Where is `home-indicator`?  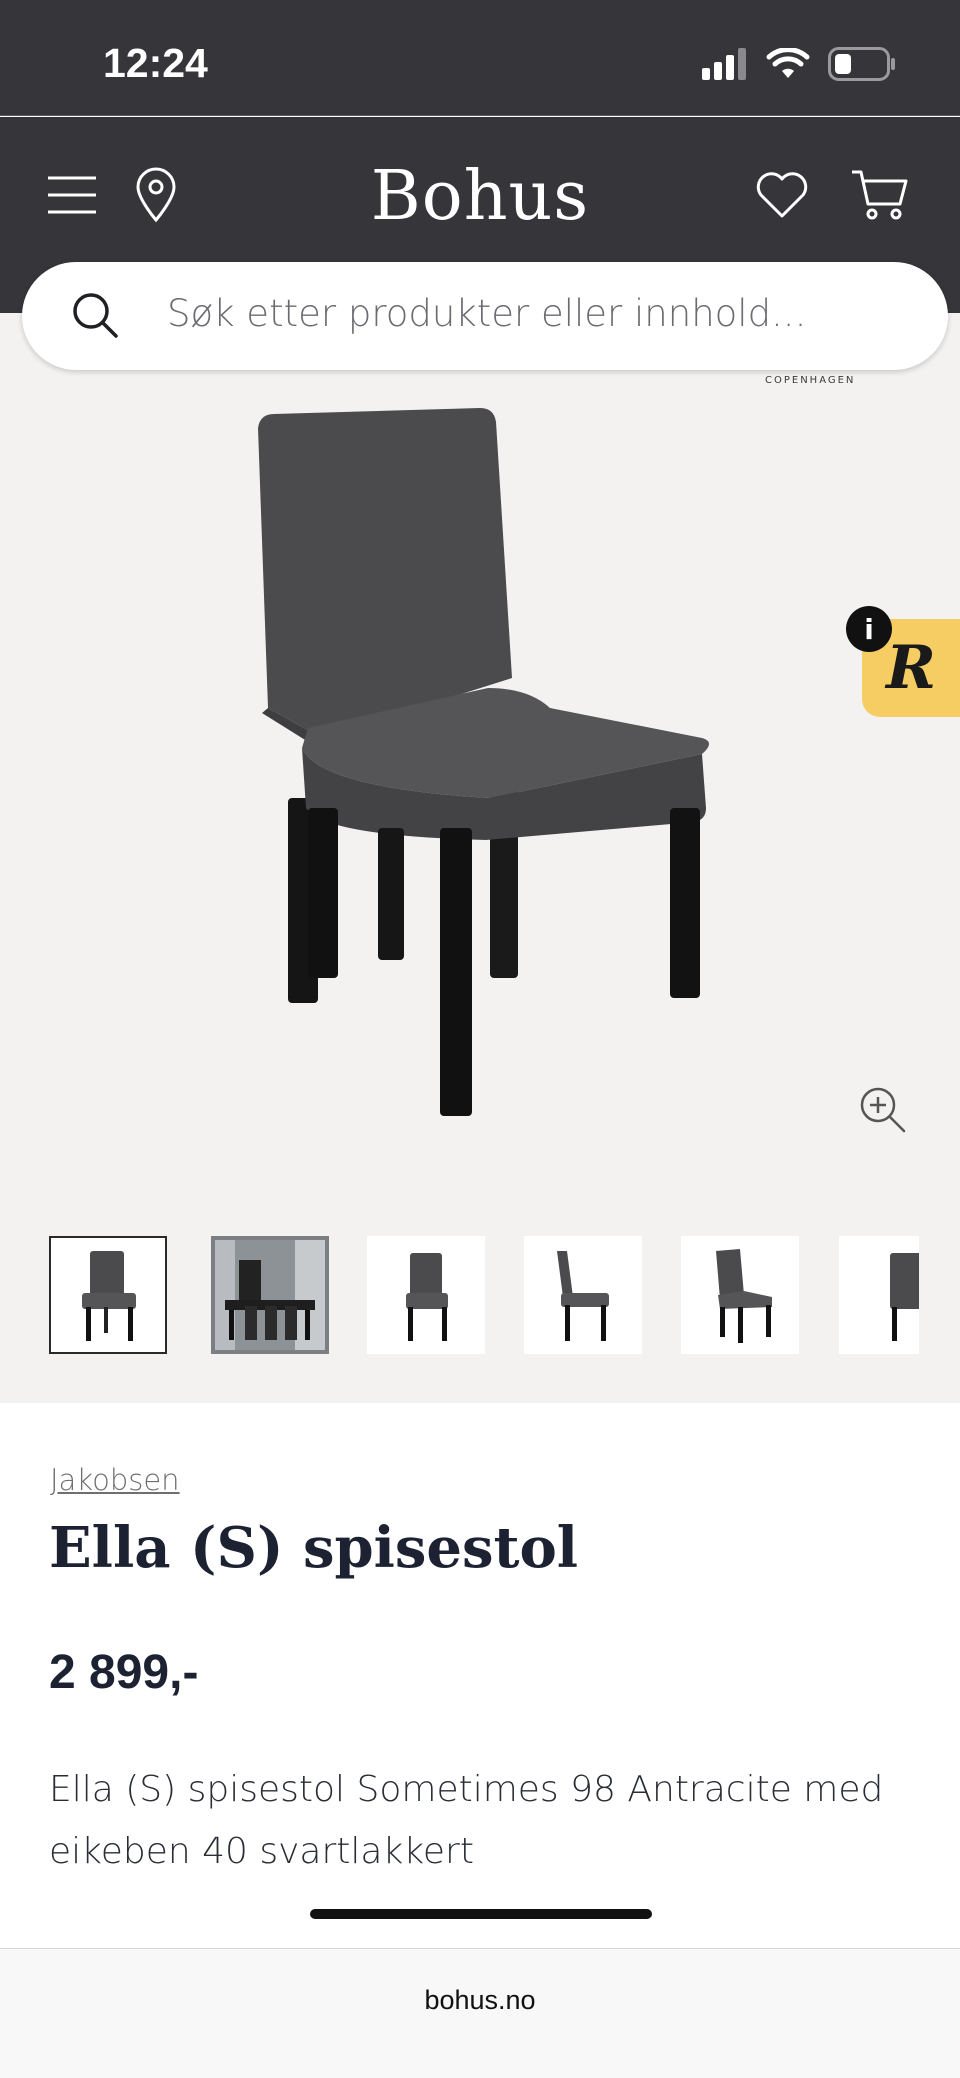
home-indicator is located at coordinates (481, 1914).